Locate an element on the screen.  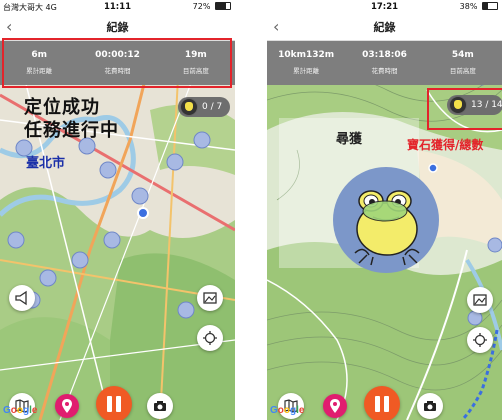
battery-indicator: 38% is located at coordinates (479, 6).